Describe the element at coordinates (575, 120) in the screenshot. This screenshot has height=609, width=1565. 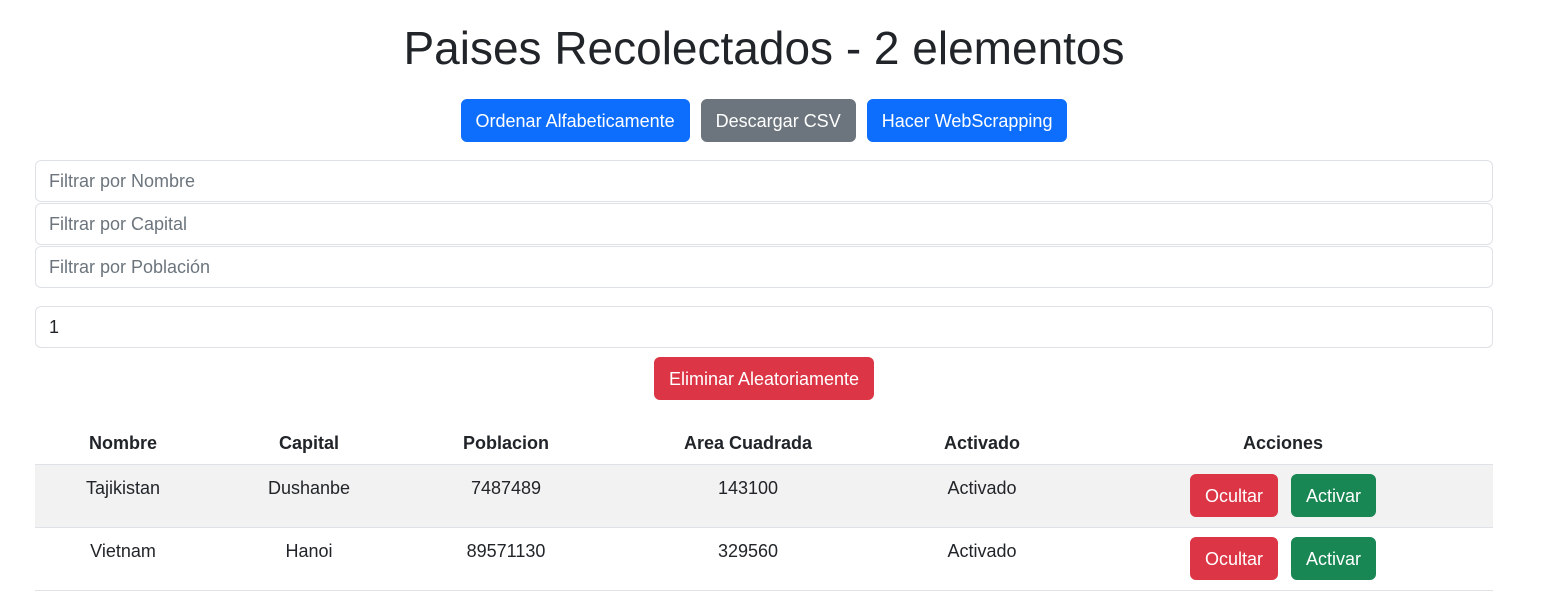
I see `sort-alphabetically-button: Ordenar Alfabeticamente` at that location.